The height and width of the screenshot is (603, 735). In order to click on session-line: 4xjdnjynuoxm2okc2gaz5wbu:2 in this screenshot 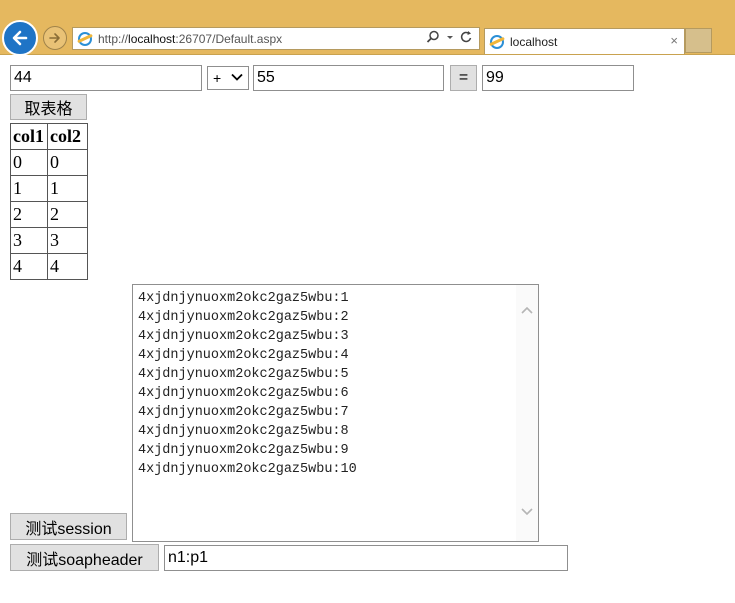, I will do `click(243, 317)`.